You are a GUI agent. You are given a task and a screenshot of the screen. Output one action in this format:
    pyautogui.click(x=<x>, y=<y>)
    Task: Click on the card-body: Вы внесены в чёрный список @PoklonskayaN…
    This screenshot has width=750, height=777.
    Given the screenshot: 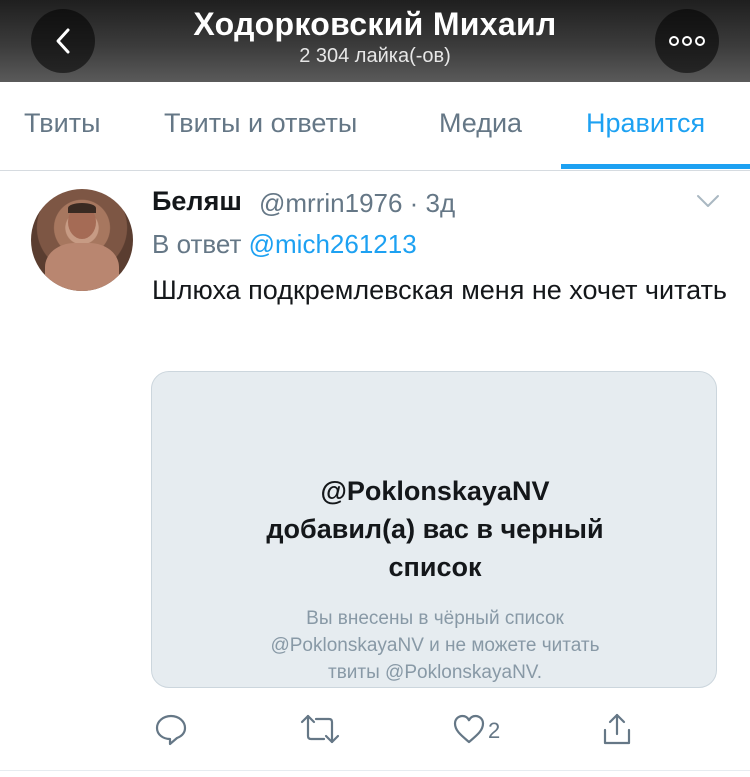 What is the action you would take?
    pyautogui.click(x=435, y=645)
    